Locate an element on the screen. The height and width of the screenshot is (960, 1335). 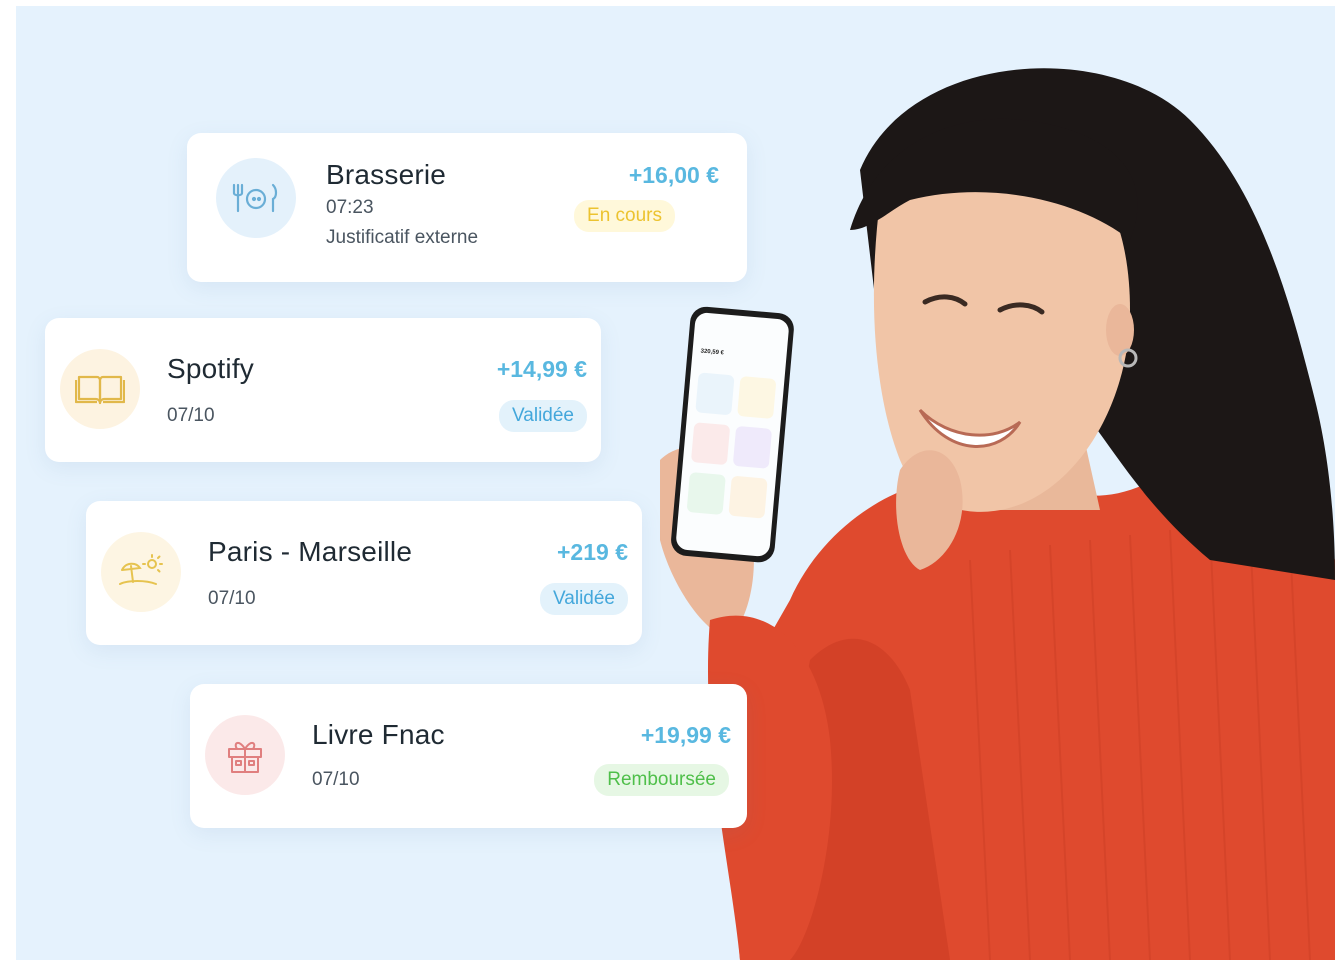
phone: 320,59 € is located at coordinates (737, 439).